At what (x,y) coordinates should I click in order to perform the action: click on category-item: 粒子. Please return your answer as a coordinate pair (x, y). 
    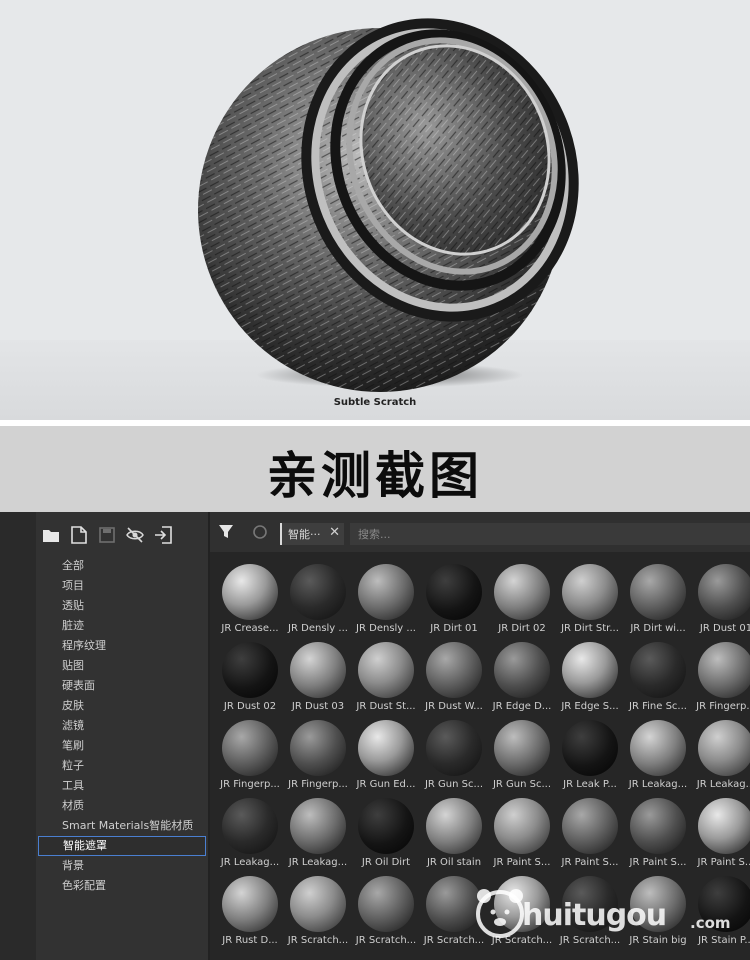
    Looking at the image, I should click on (122, 766).